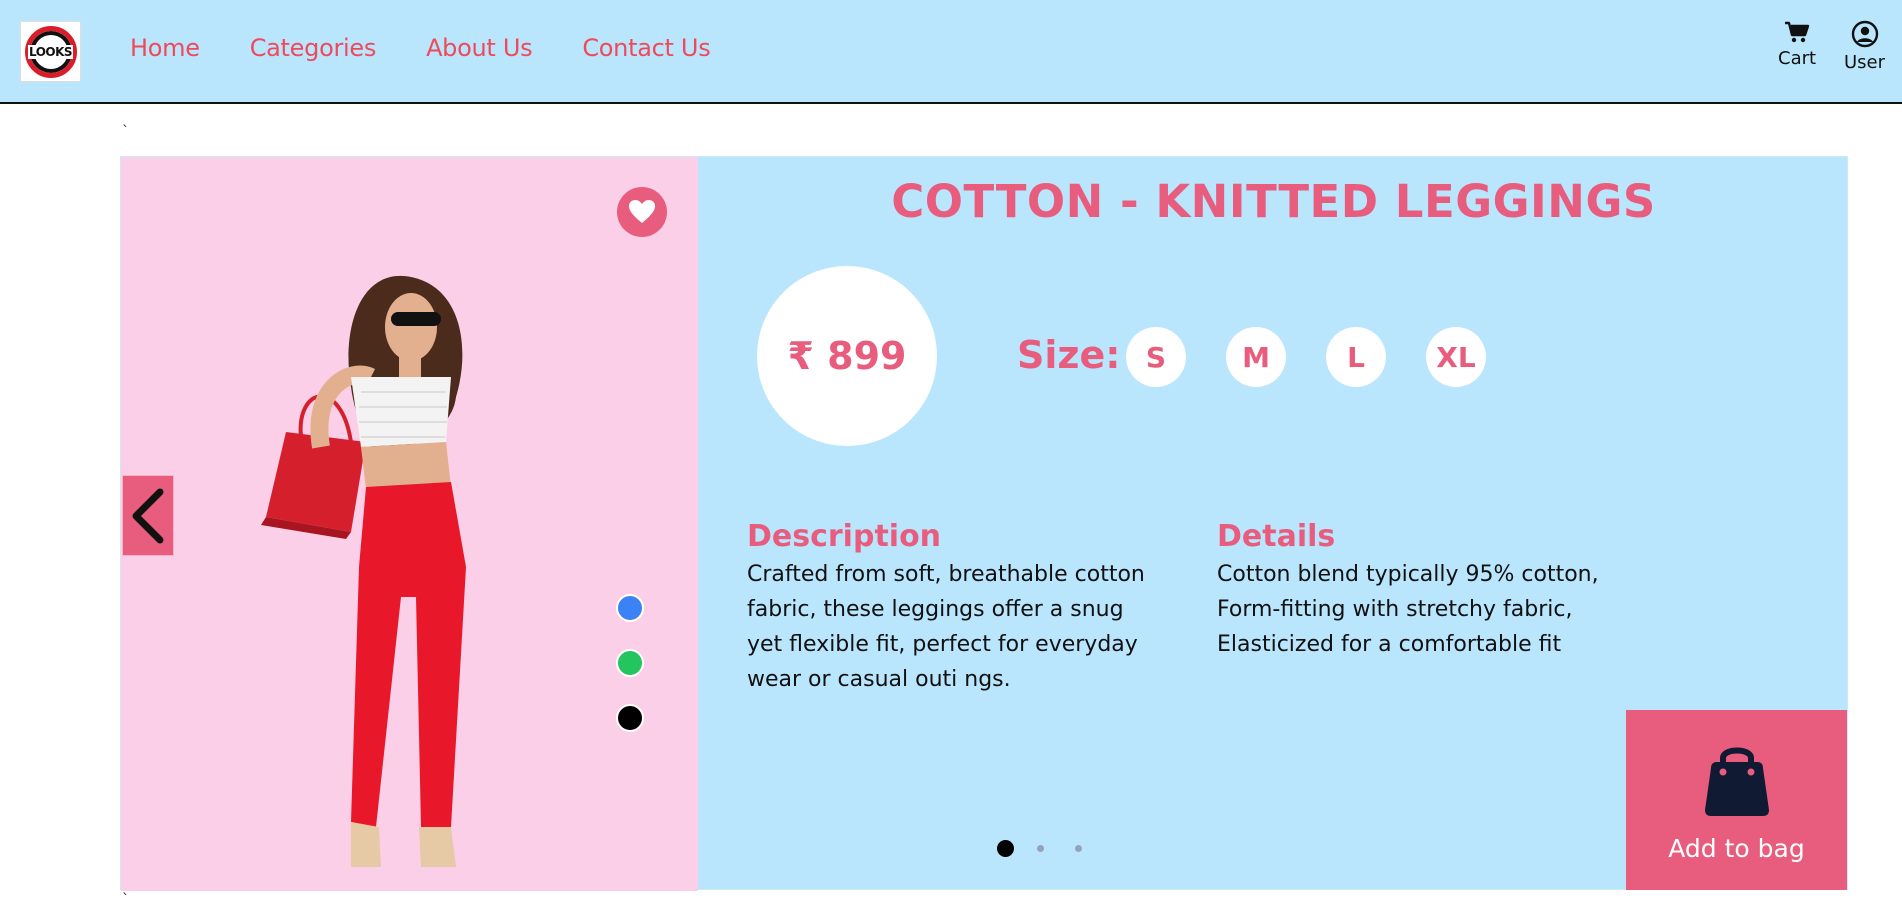 The image size is (1902, 908). I want to click on user-label: User, so click(1865, 62).